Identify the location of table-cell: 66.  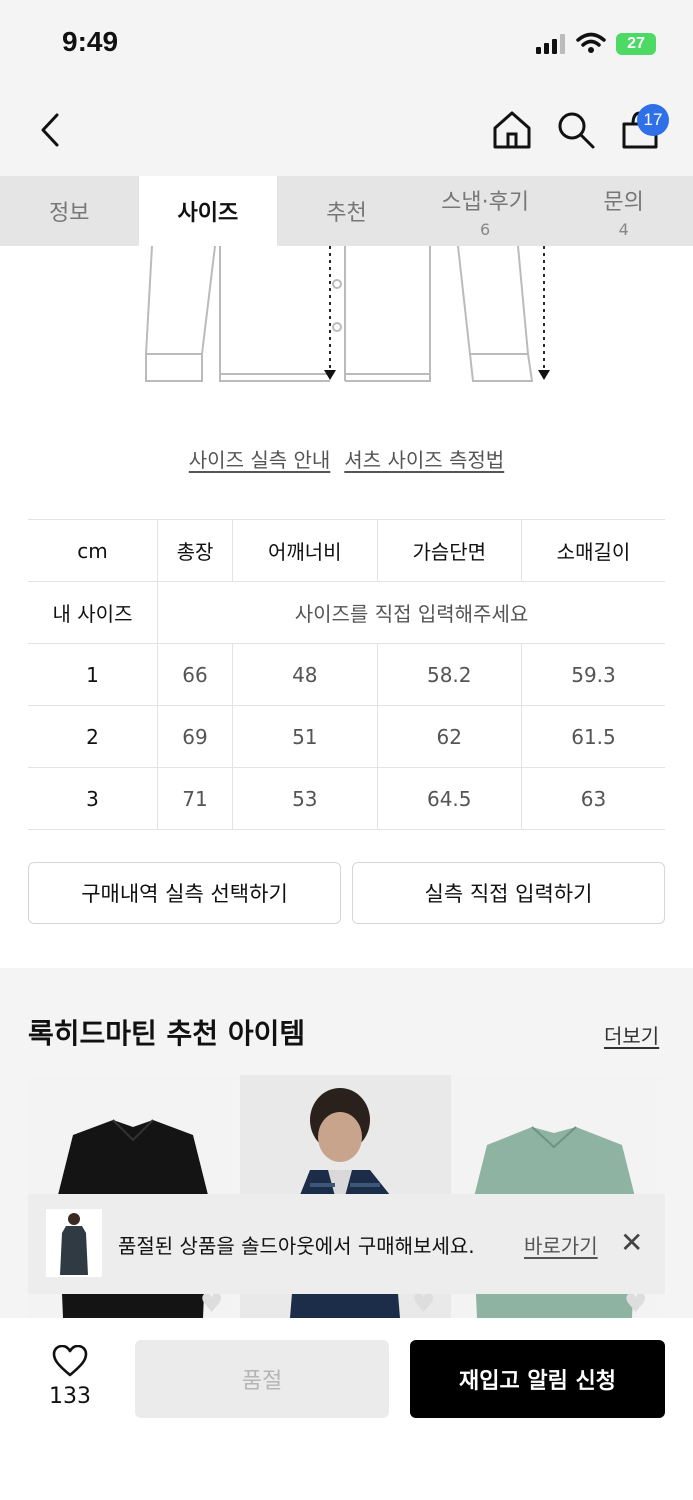
(195, 674).